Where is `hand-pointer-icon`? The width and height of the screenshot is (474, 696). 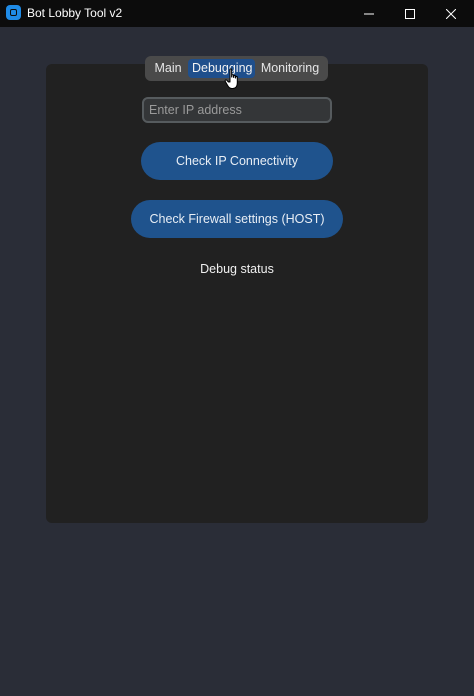 hand-pointer-icon is located at coordinates (231, 78).